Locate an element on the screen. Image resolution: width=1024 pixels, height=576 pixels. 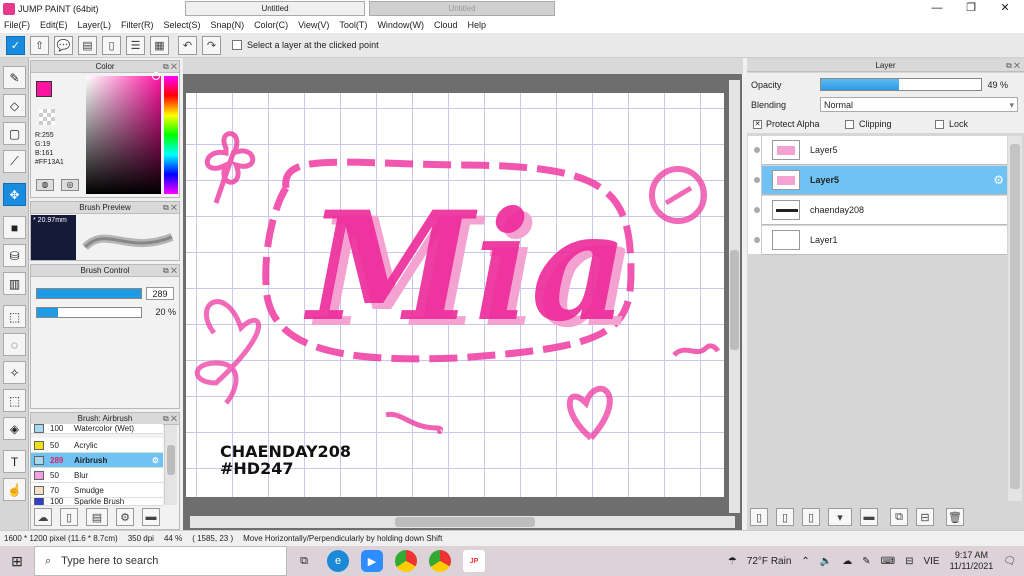
menu-cloud: Cloud is located at coordinates (446, 25).